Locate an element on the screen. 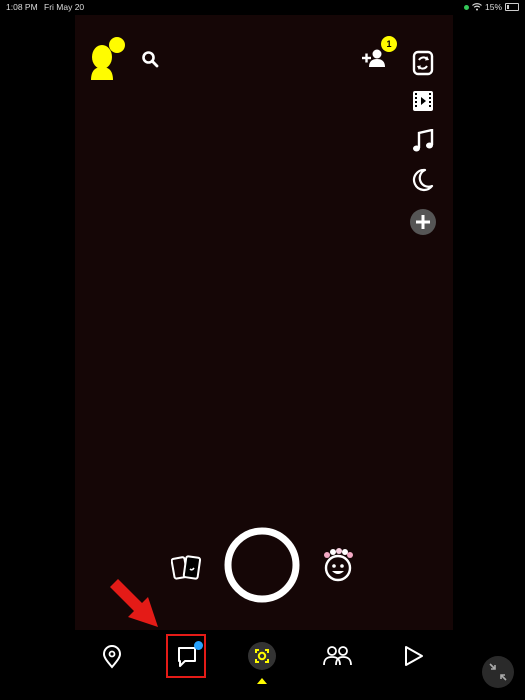 This screenshot has height=700, width=525. minimize-icon is located at coordinates (498, 672).